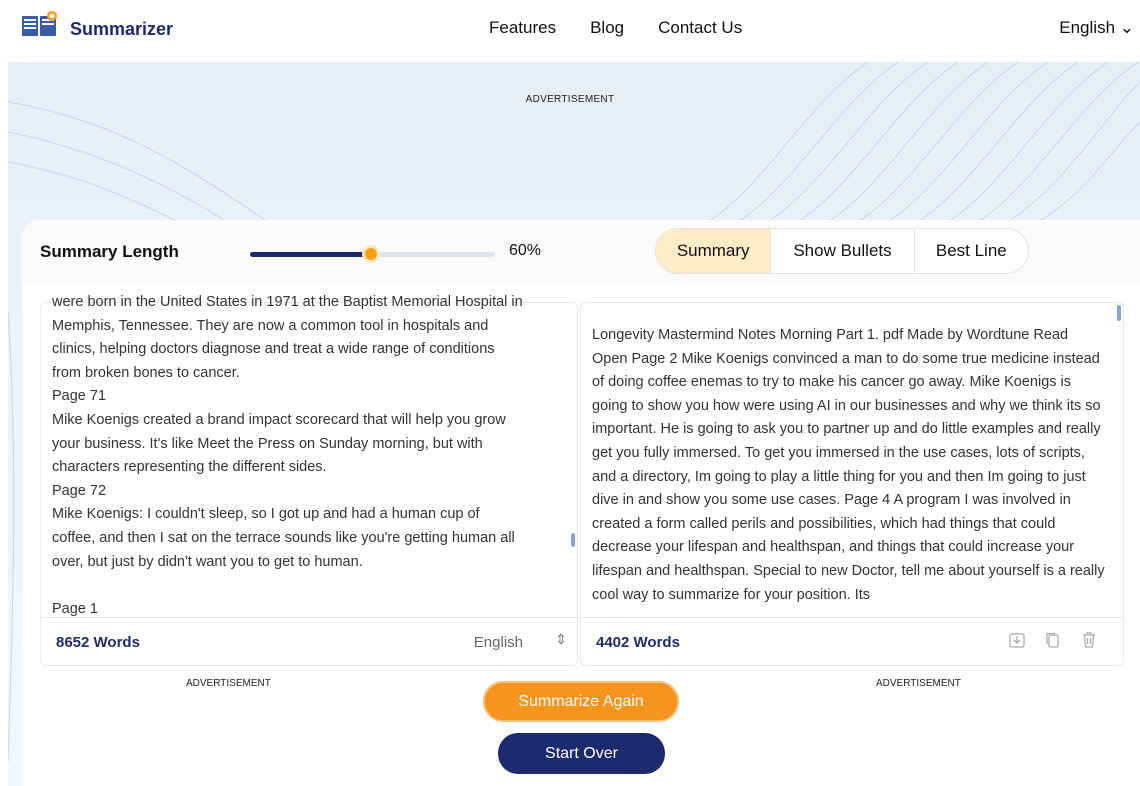  I want to click on slider-fill, so click(310, 254).